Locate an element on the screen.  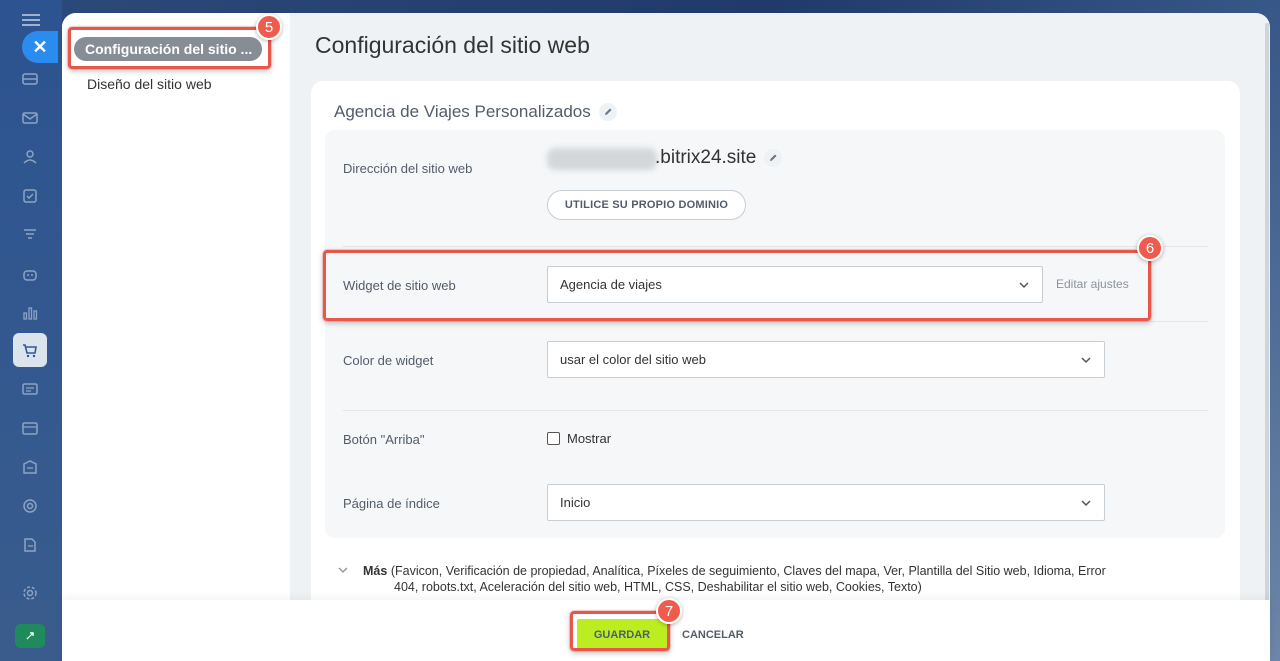
callout-step6 is located at coordinates (737, 285).